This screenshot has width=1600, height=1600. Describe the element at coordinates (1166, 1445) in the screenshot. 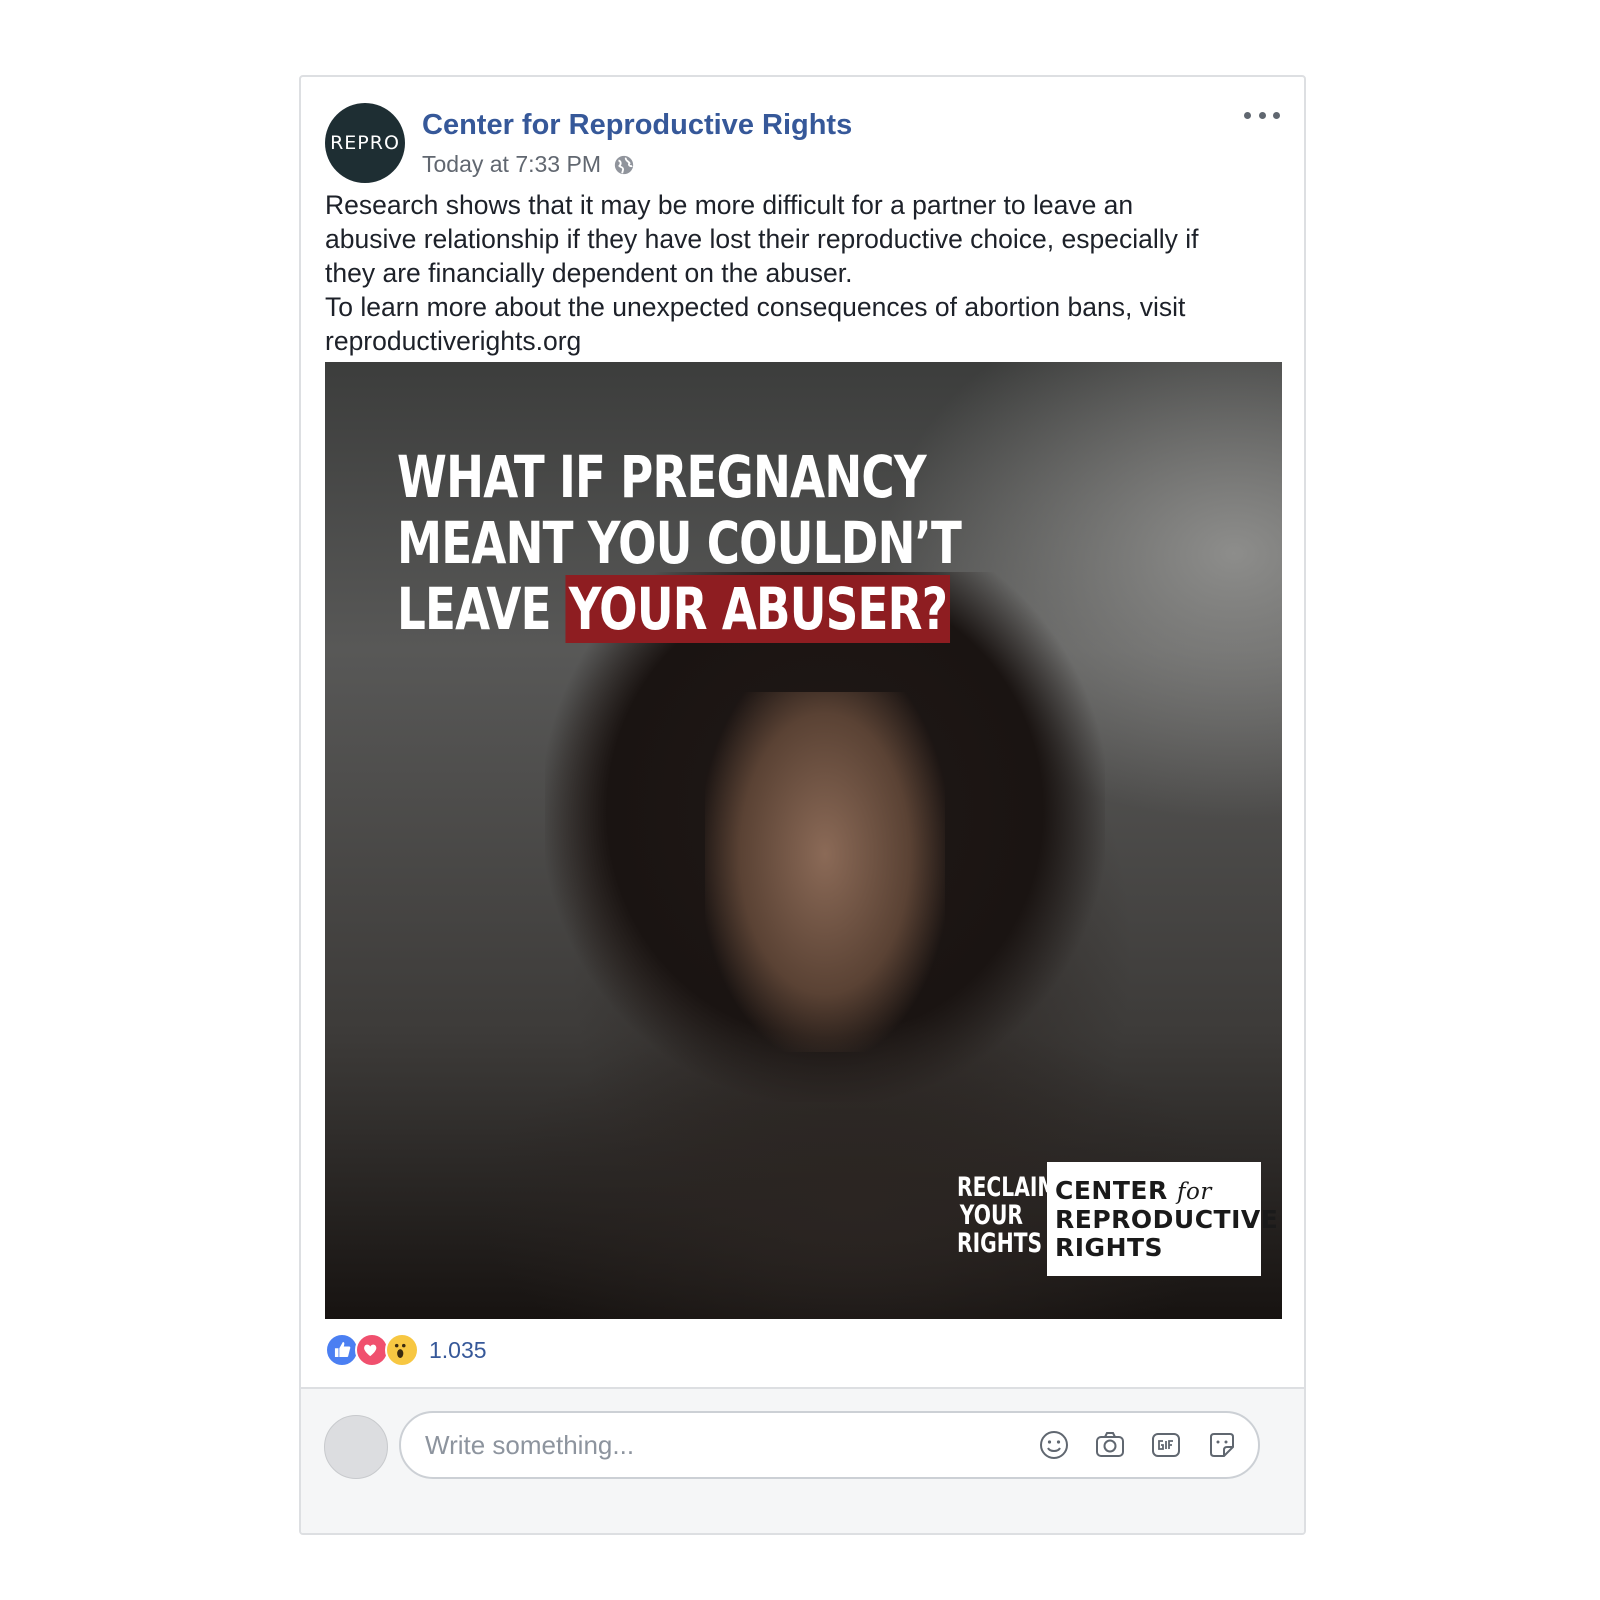

I see `gif-icon` at that location.